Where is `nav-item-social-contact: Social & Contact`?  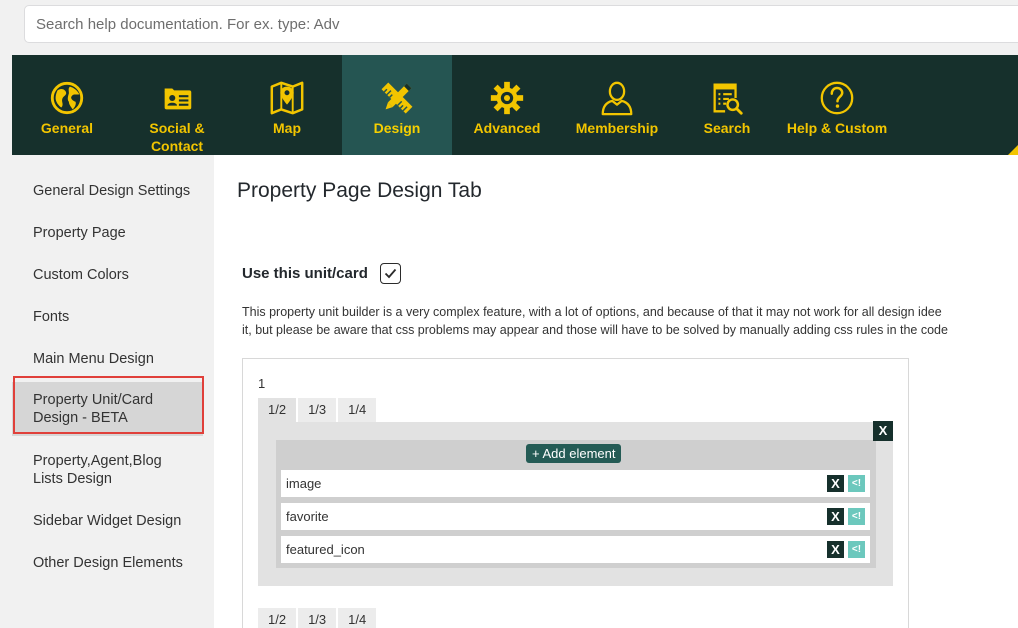 nav-item-social-contact: Social & Contact is located at coordinates (177, 105).